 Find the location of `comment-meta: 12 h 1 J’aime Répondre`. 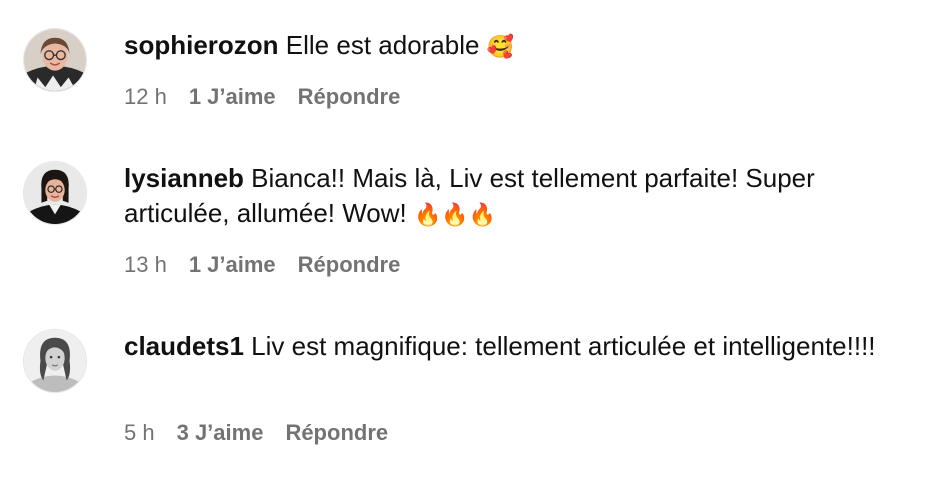

comment-meta: 12 h 1 J’aime Répondre is located at coordinates (273, 97).